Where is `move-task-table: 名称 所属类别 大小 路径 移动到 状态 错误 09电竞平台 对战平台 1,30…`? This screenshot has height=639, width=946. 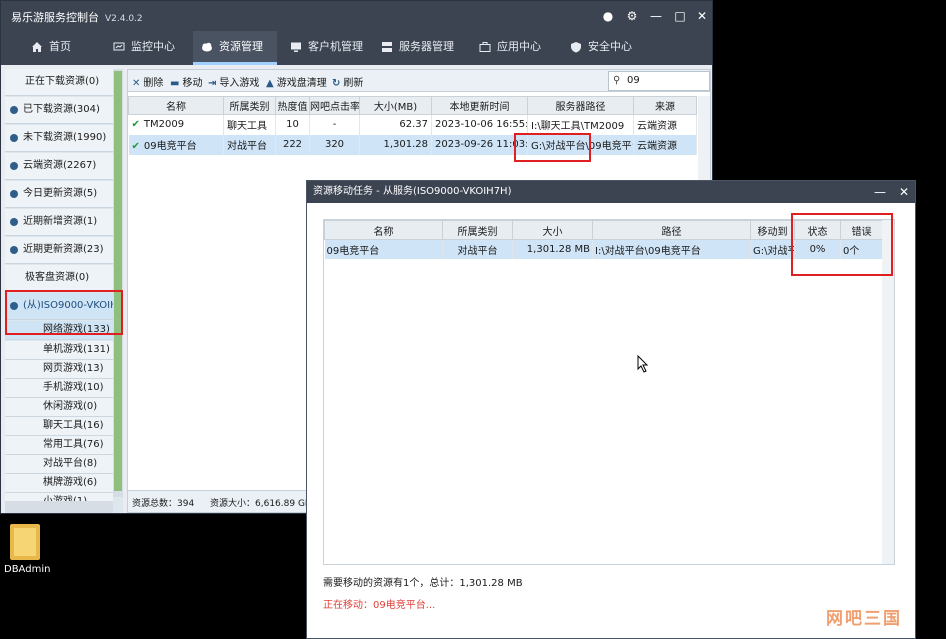
move-task-table: 名称 所属类别 大小 路径 移动到 状态 错误 09电竞平台 对战平台 1,30… is located at coordinates (603, 239).